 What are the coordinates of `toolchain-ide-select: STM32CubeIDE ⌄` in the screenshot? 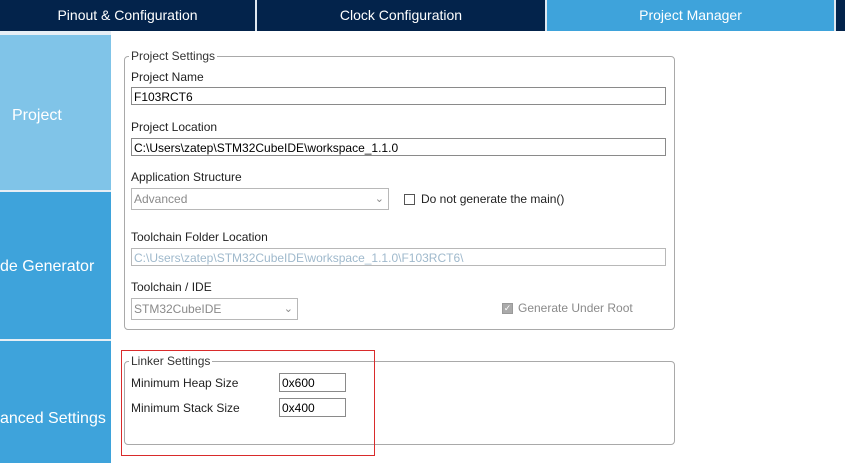 It's located at (214, 309).